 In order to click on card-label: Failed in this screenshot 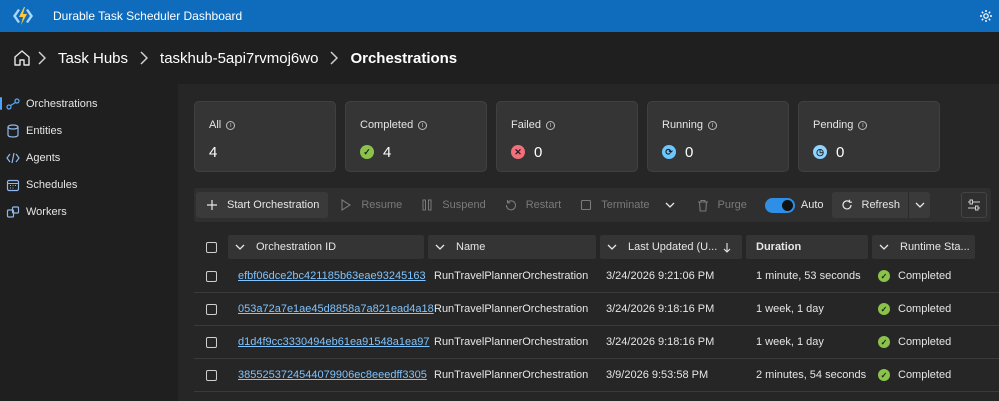, I will do `click(526, 125)`.